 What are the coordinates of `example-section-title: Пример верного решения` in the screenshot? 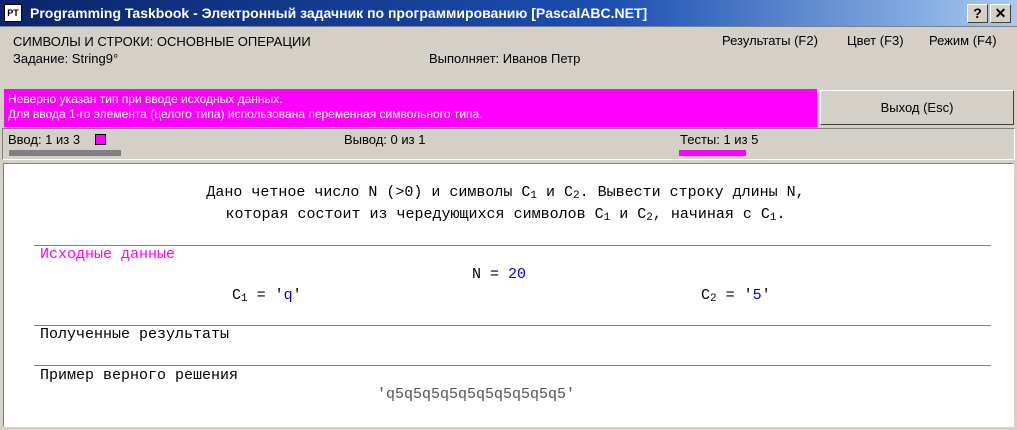 It's located at (139, 375).